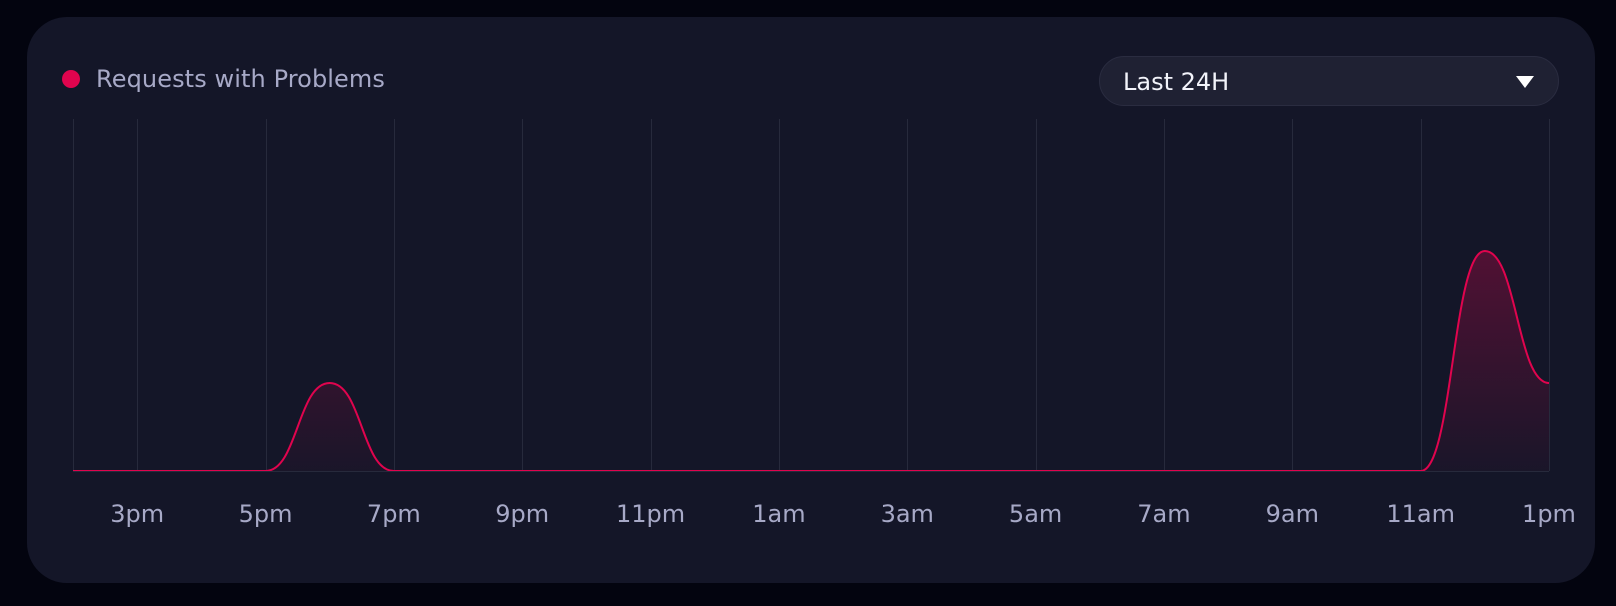 The height and width of the screenshot is (606, 1616). What do you see at coordinates (650, 514) in the screenshot?
I see `x-tick-label: 11pm` at bounding box center [650, 514].